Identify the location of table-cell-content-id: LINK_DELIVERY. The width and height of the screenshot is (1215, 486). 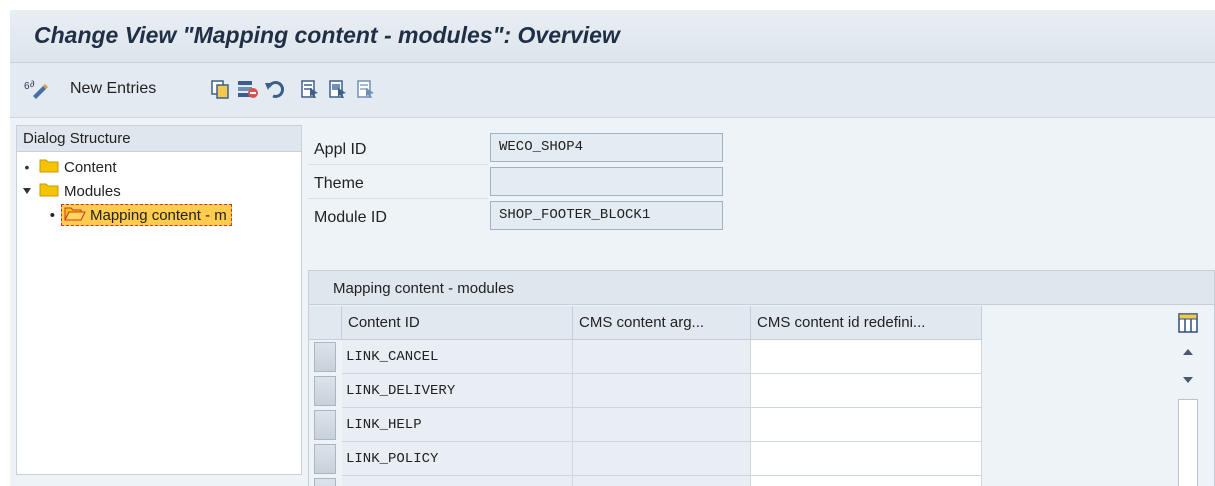
(457, 391).